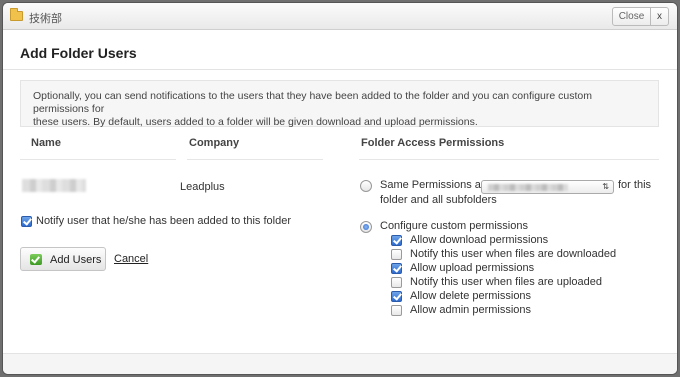  What do you see at coordinates (396, 254) in the screenshot?
I see `notify-download-checkbox` at bounding box center [396, 254].